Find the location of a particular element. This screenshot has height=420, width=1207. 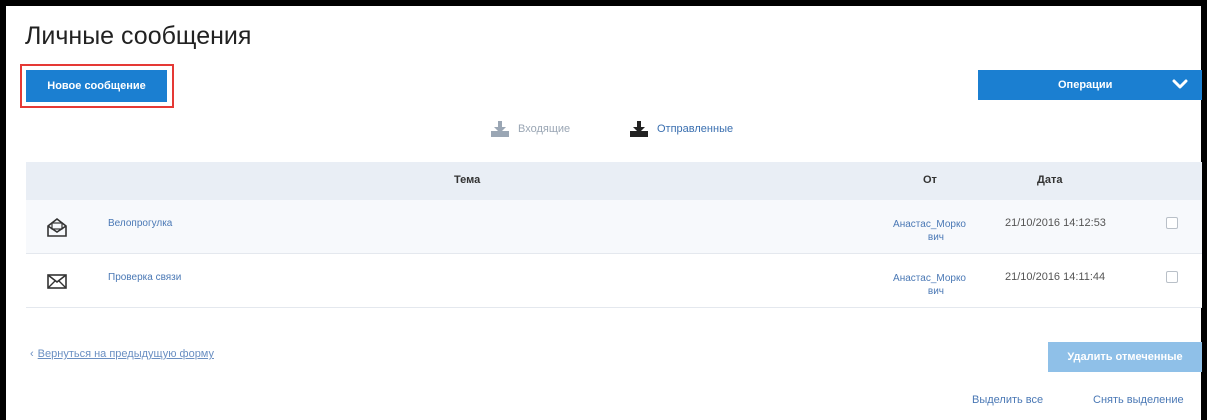

operations-button: Операции is located at coordinates (1090, 85).